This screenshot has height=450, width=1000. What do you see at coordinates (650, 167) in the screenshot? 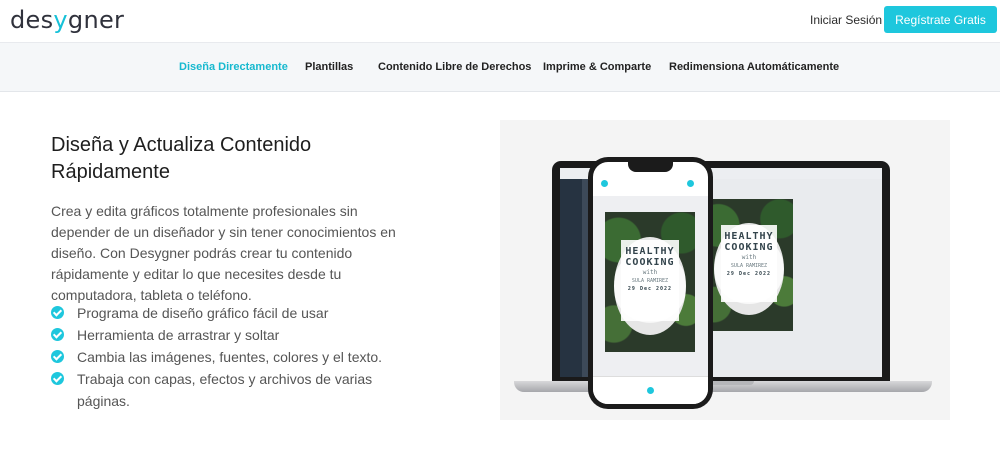
I see `phone-notch` at bounding box center [650, 167].